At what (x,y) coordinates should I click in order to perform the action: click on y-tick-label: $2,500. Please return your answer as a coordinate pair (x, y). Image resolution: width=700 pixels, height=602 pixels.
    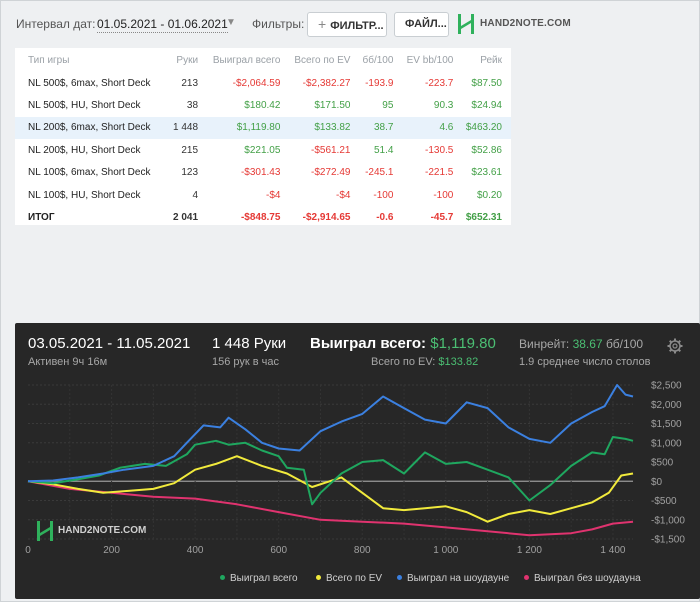
    Looking at the image, I should click on (666, 386).